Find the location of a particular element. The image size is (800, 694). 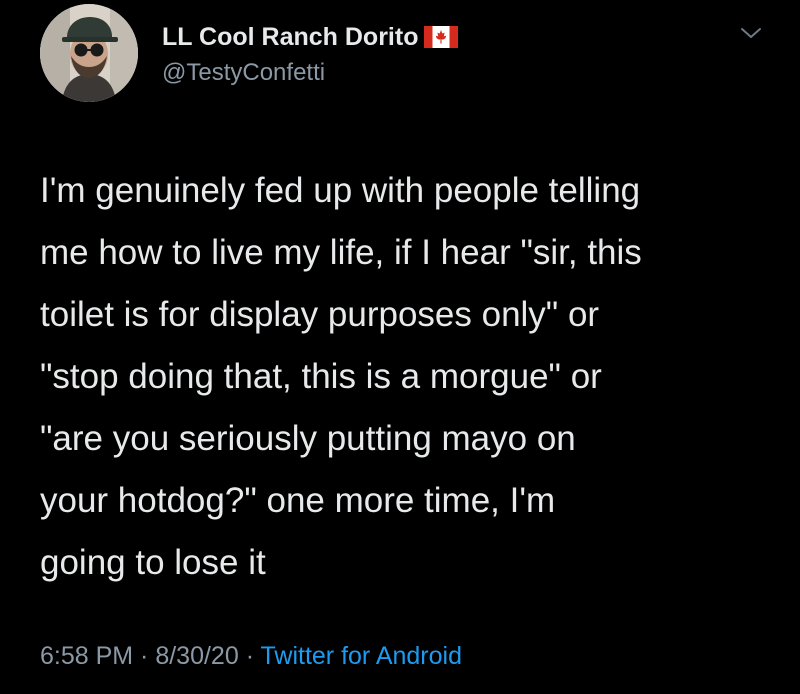

user-handle: @TestyConfetti is located at coordinates (243, 73).